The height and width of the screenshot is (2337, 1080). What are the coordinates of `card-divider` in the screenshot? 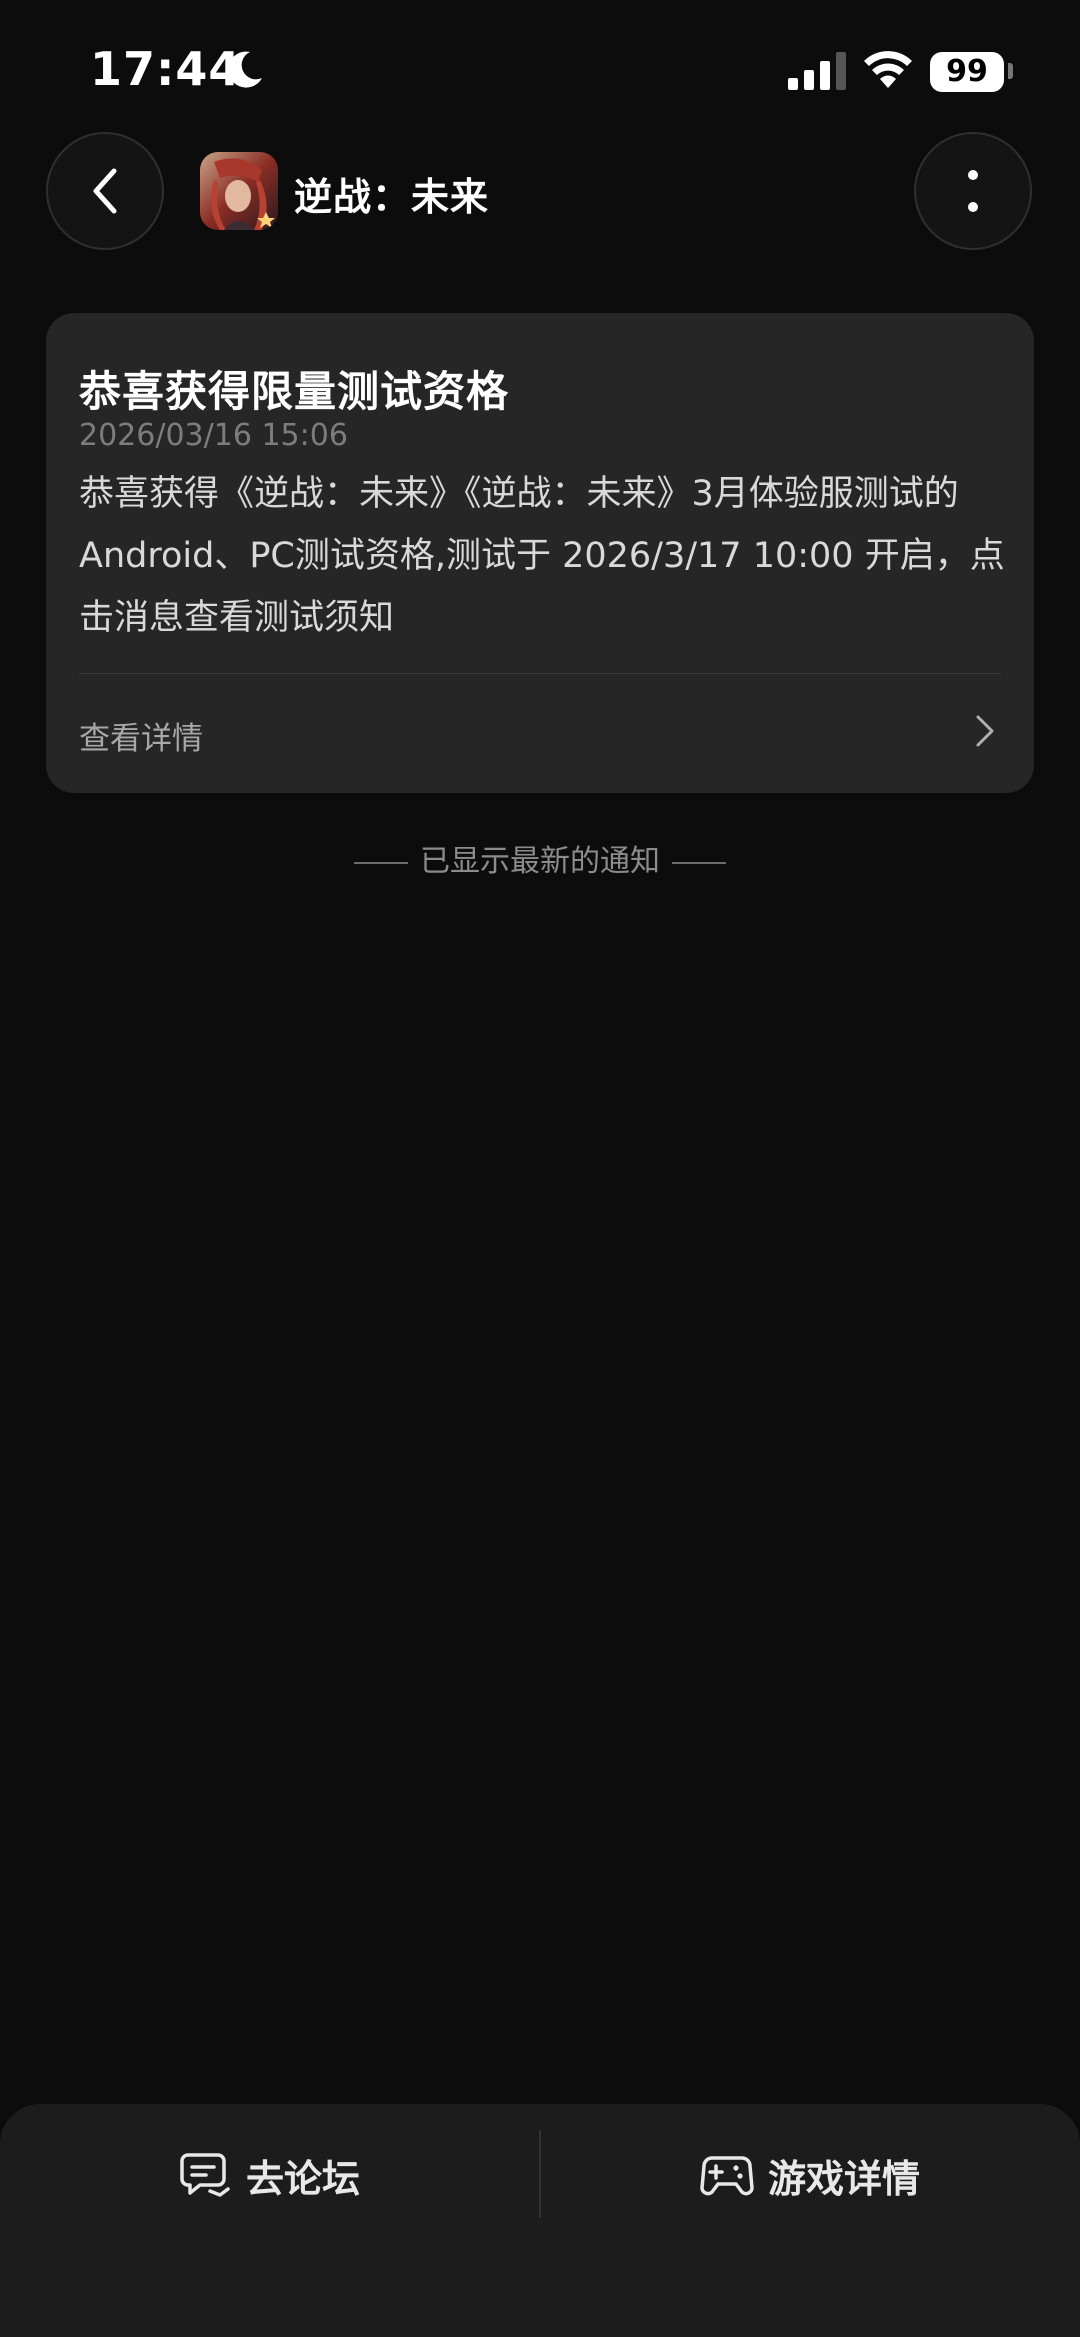 It's located at (540, 673).